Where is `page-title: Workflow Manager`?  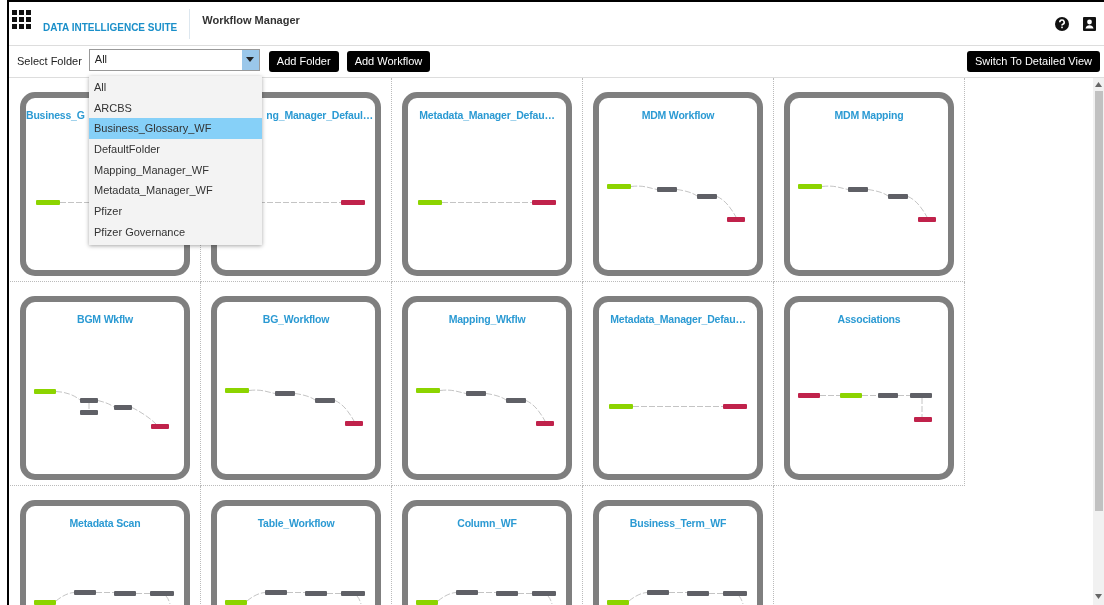
page-title: Workflow Manager is located at coordinates (251, 21).